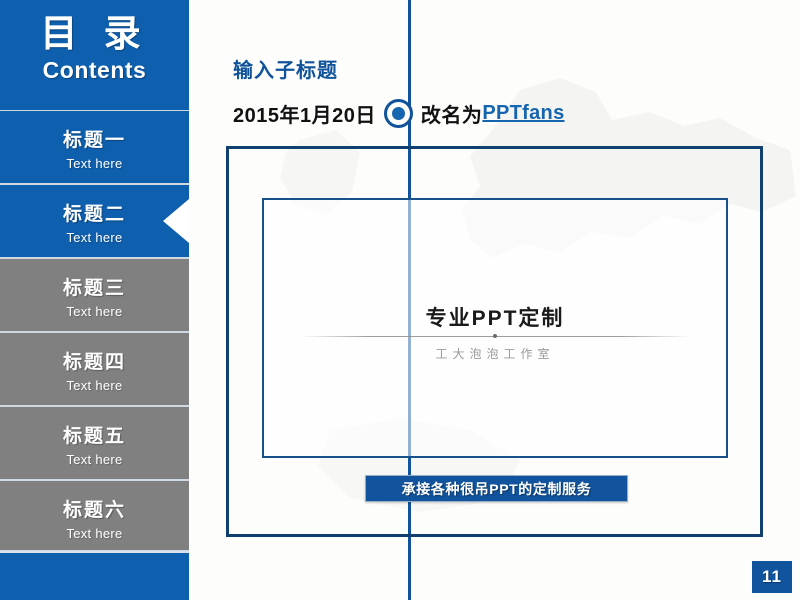 The height and width of the screenshot is (600, 800). I want to click on brand-link: PPTfans, so click(523, 113).